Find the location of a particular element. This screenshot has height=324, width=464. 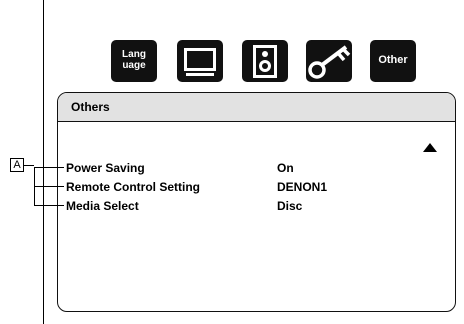

tab-display is located at coordinates (200, 61).